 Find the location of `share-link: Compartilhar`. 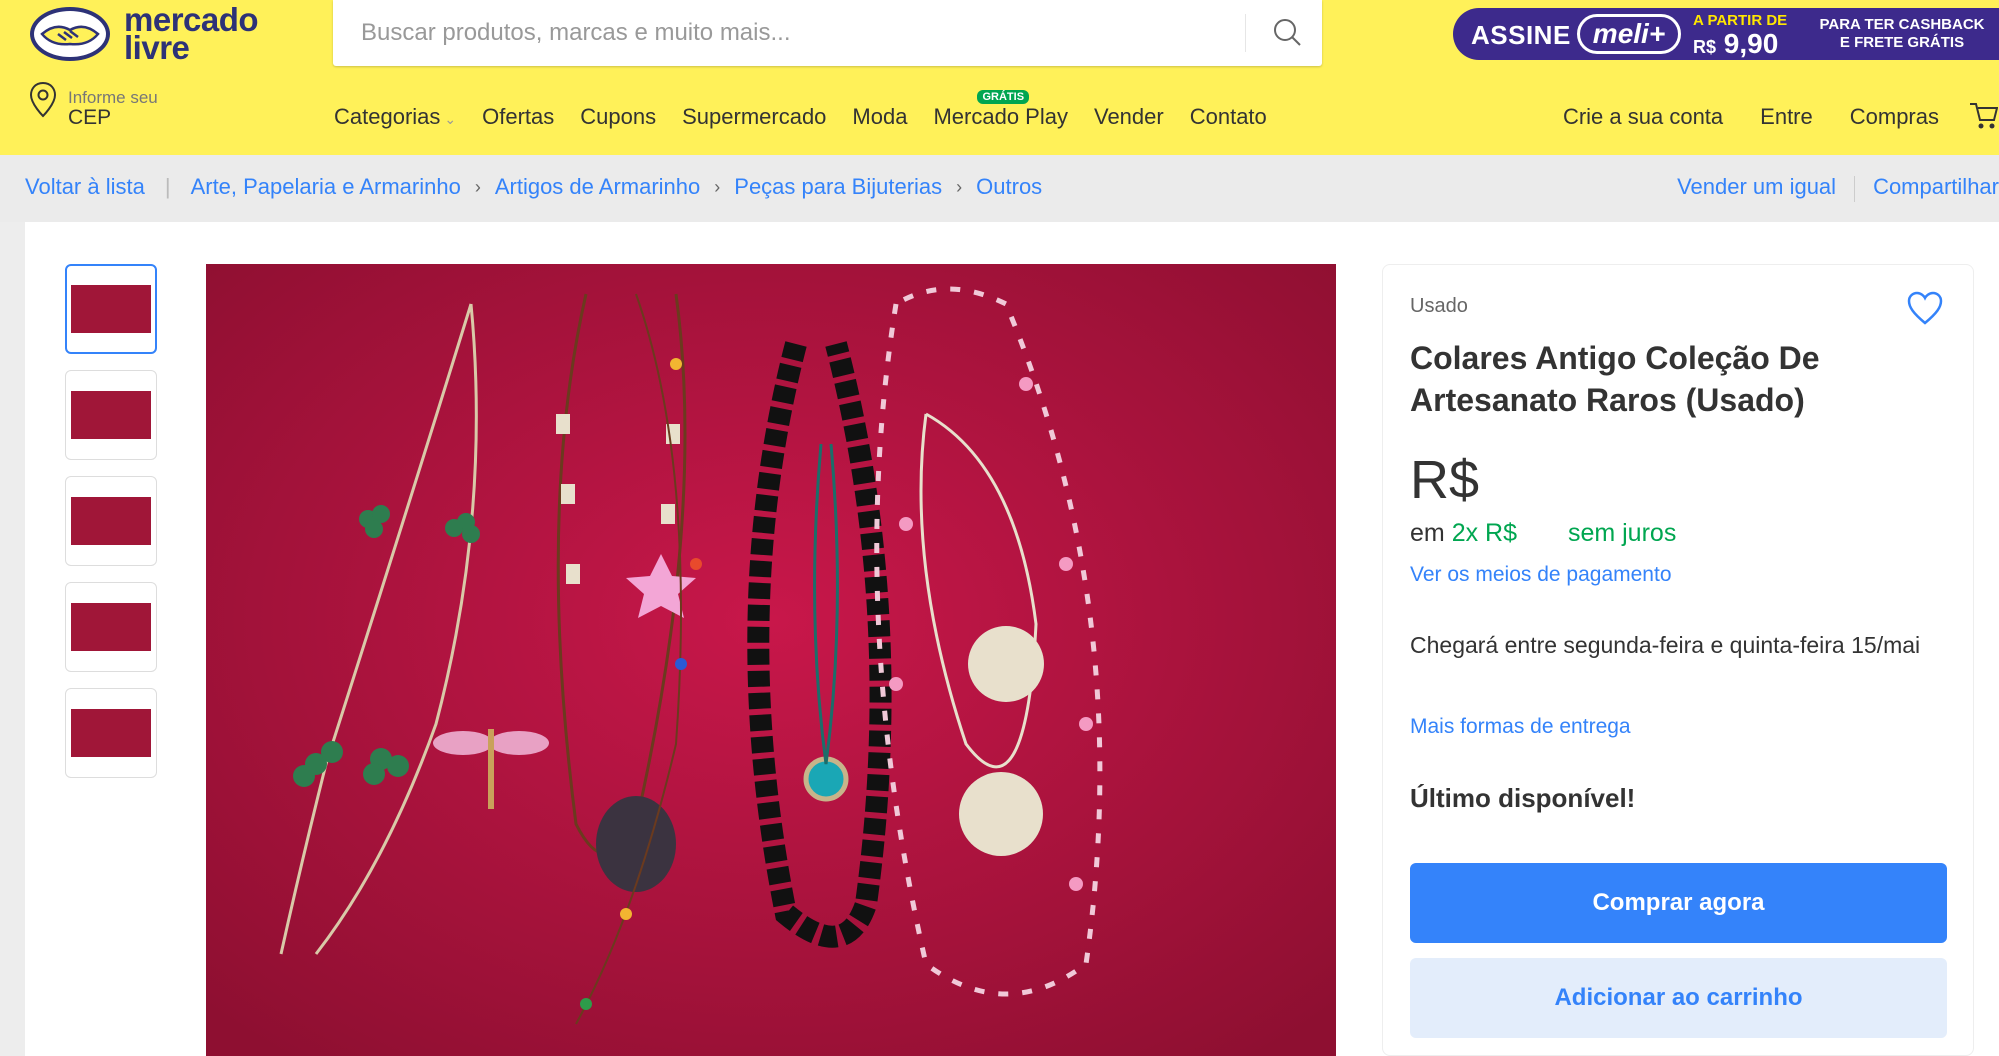

share-link: Compartilhar is located at coordinates (1936, 188).